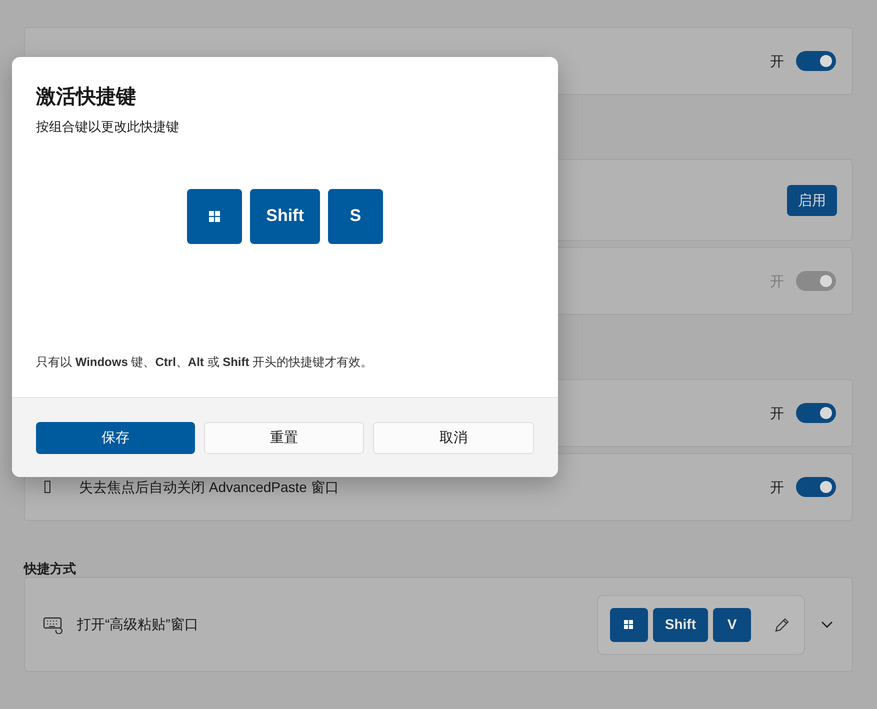  What do you see at coordinates (284, 438) in the screenshot?
I see `dialog-button: 重置` at bounding box center [284, 438].